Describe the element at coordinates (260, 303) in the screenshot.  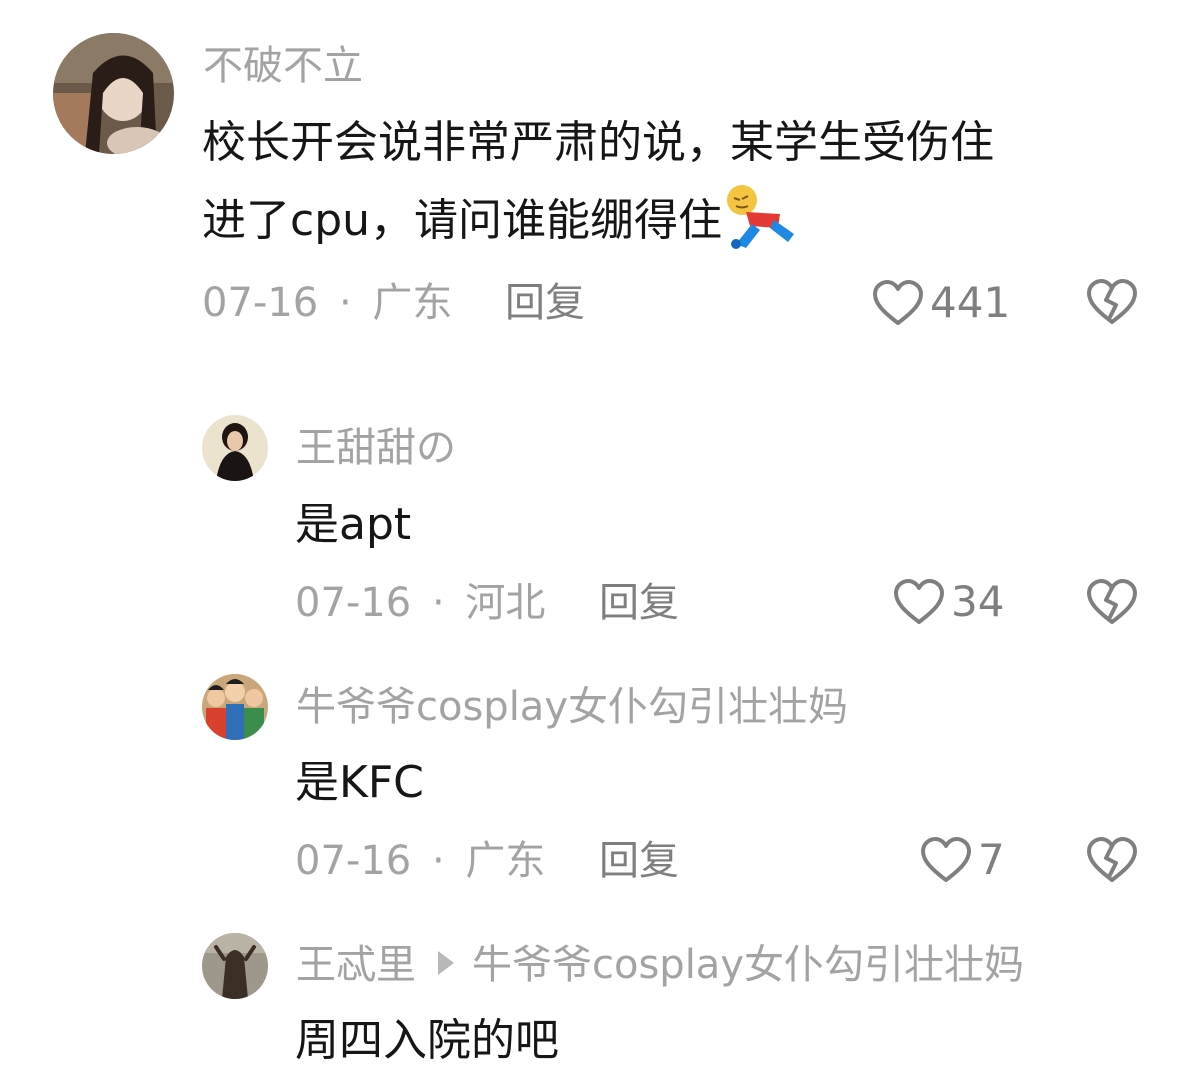
I see `comment-date: 07-16` at that location.